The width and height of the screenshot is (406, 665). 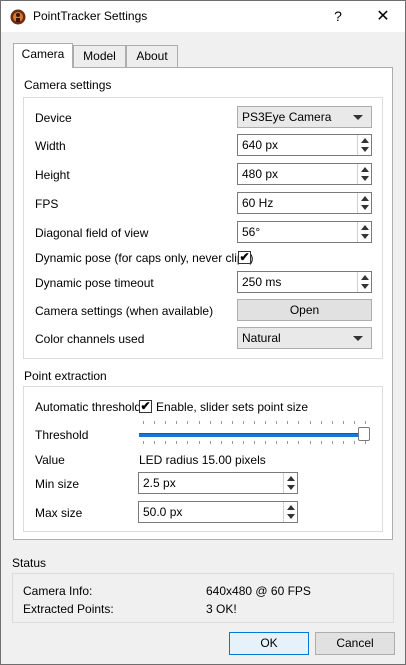 What do you see at coordinates (221, 609) in the screenshot?
I see `extracted-points-value: 3 OK!` at bounding box center [221, 609].